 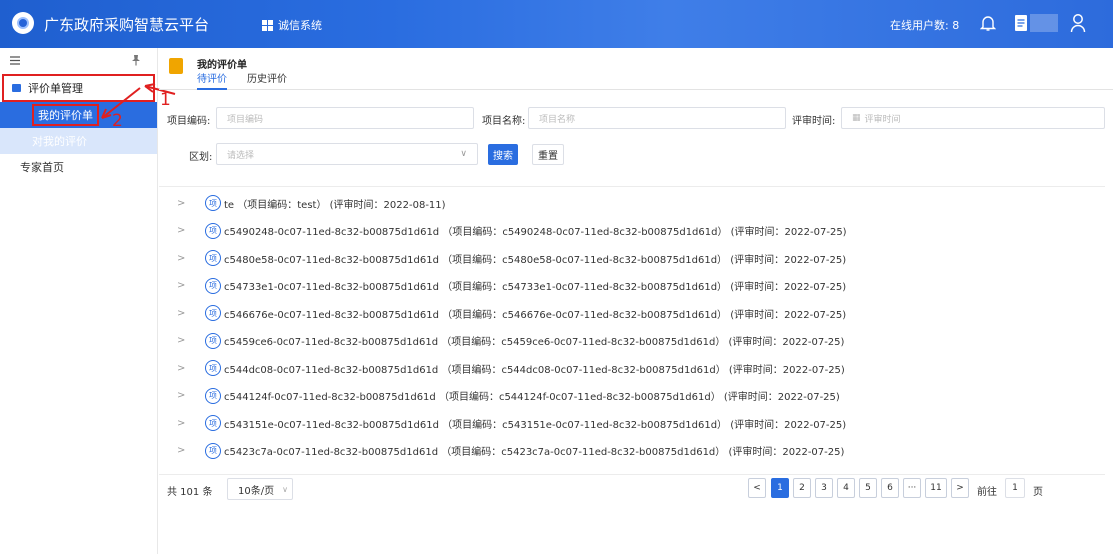 I want to click on sidebar-group-evaluation: 评价单管理, so click(x=78, y=88).